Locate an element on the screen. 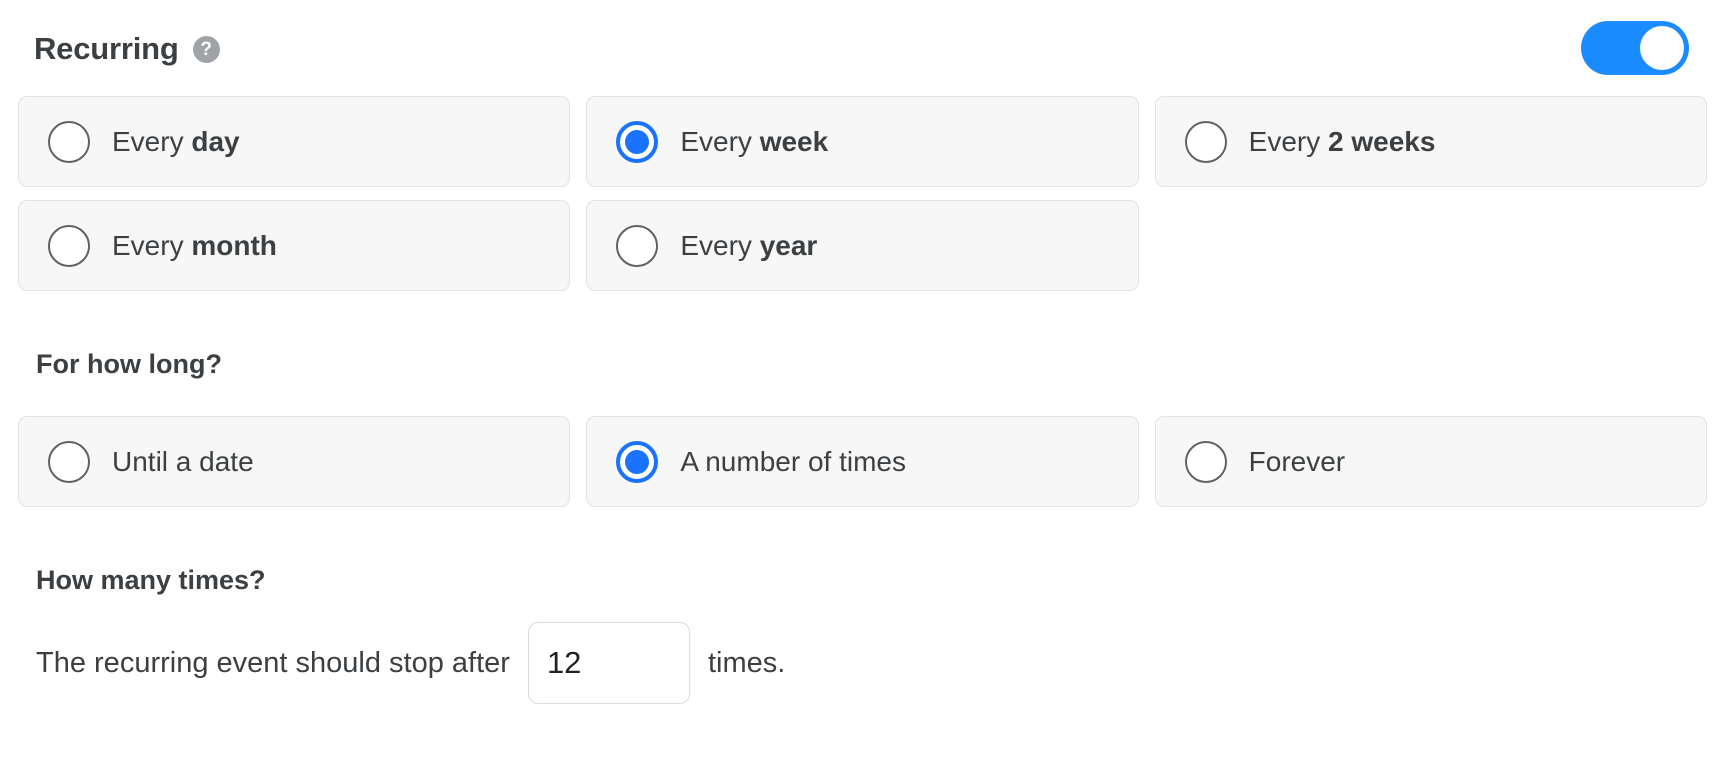 Image resolution: width=1725 pixels, height=762 pixels. times-count-input is located at coordinates (608, 663).